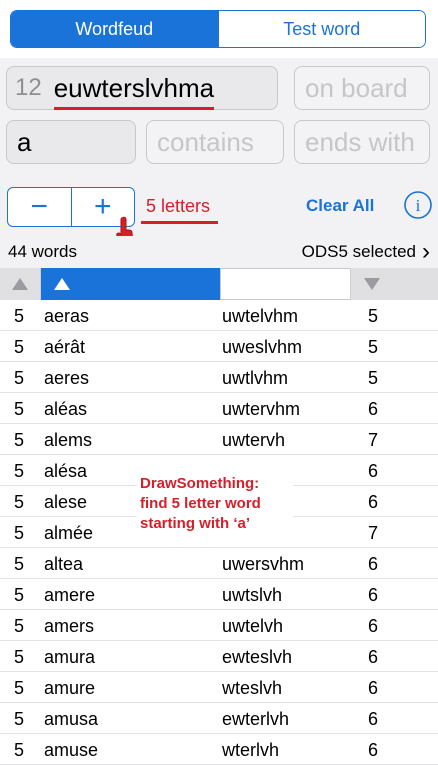 This screenshot has height=765, width=438. What do you see at coordinates (261, 409) in the screenshot?
I see `remaining-letters: uwtervhm` at bounding box center [261, 409].